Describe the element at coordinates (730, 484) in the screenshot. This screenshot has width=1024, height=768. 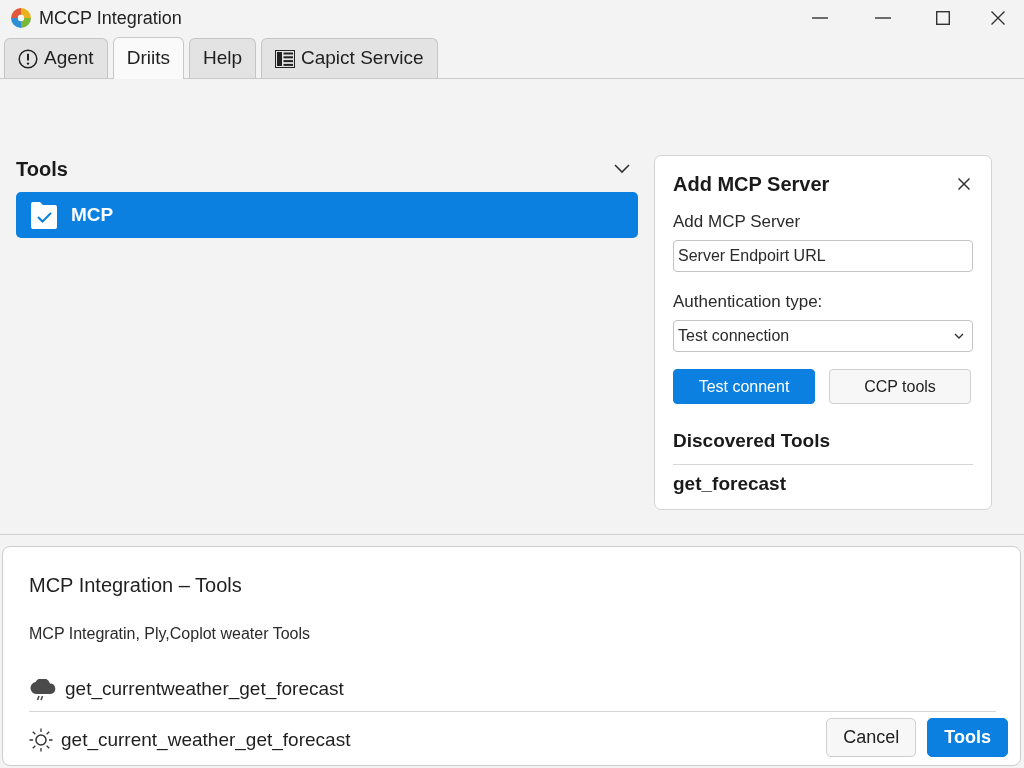
I see `tool-name: get_forecast` at that location.